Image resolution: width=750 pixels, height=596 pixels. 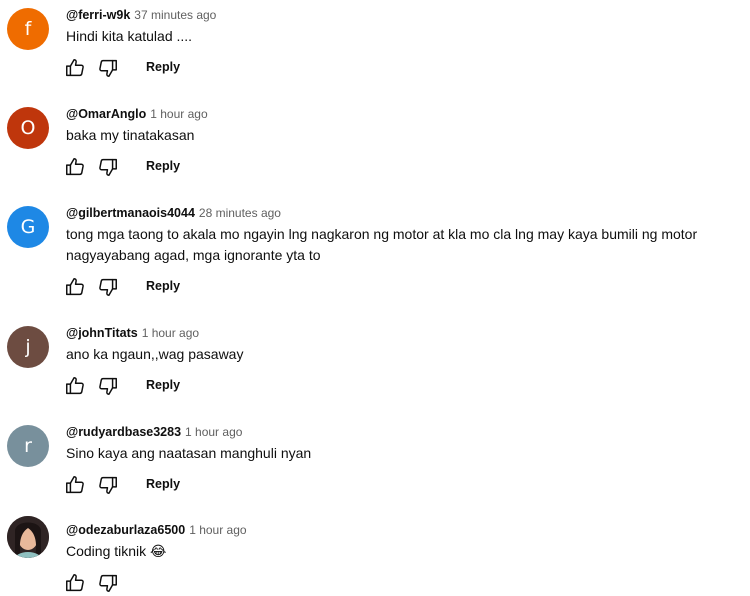 What do you see at coordinates (123, 432) in the screenshot?
I see `comment-author: @rudyardbase3283` at bounding box center [123, 432].